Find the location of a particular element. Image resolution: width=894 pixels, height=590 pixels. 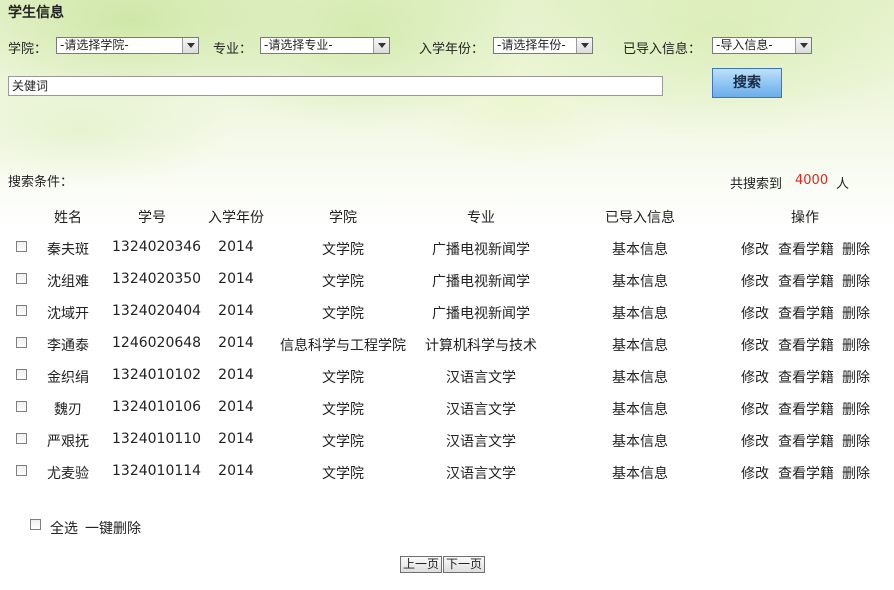

cell-name: 魏刃 is located at coordinates (68, 410).